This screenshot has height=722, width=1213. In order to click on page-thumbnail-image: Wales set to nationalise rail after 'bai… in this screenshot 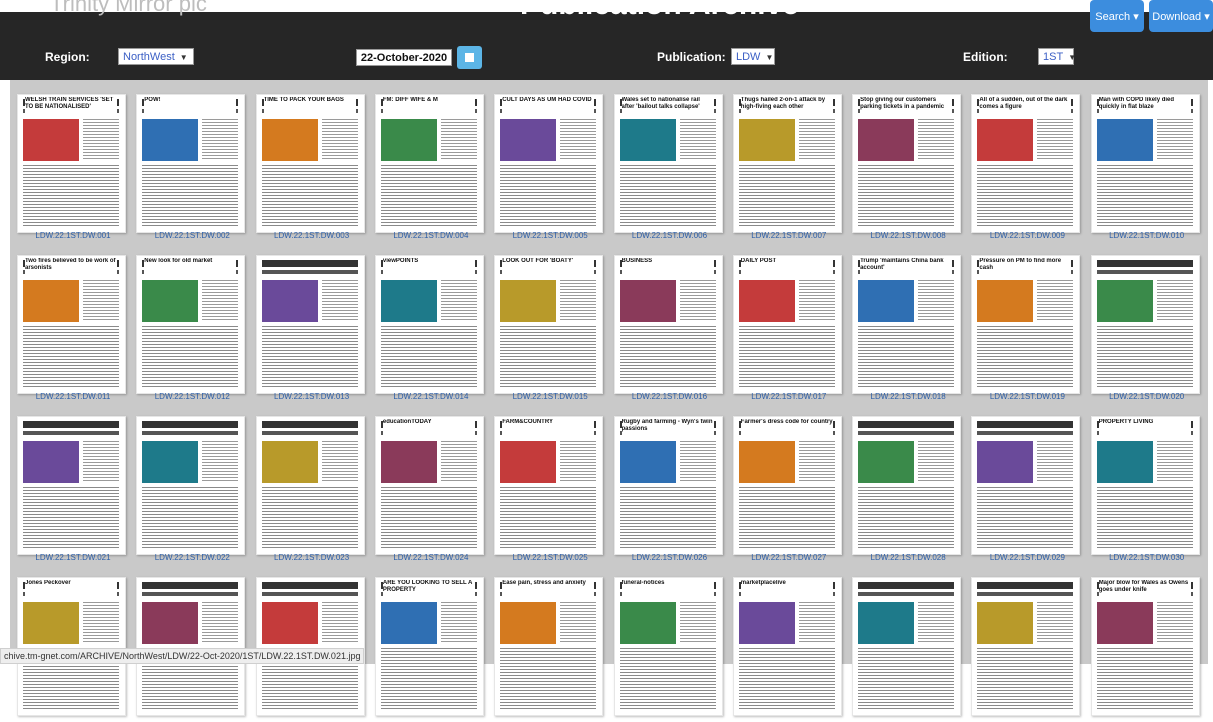, I will do `click(668, 163)`.